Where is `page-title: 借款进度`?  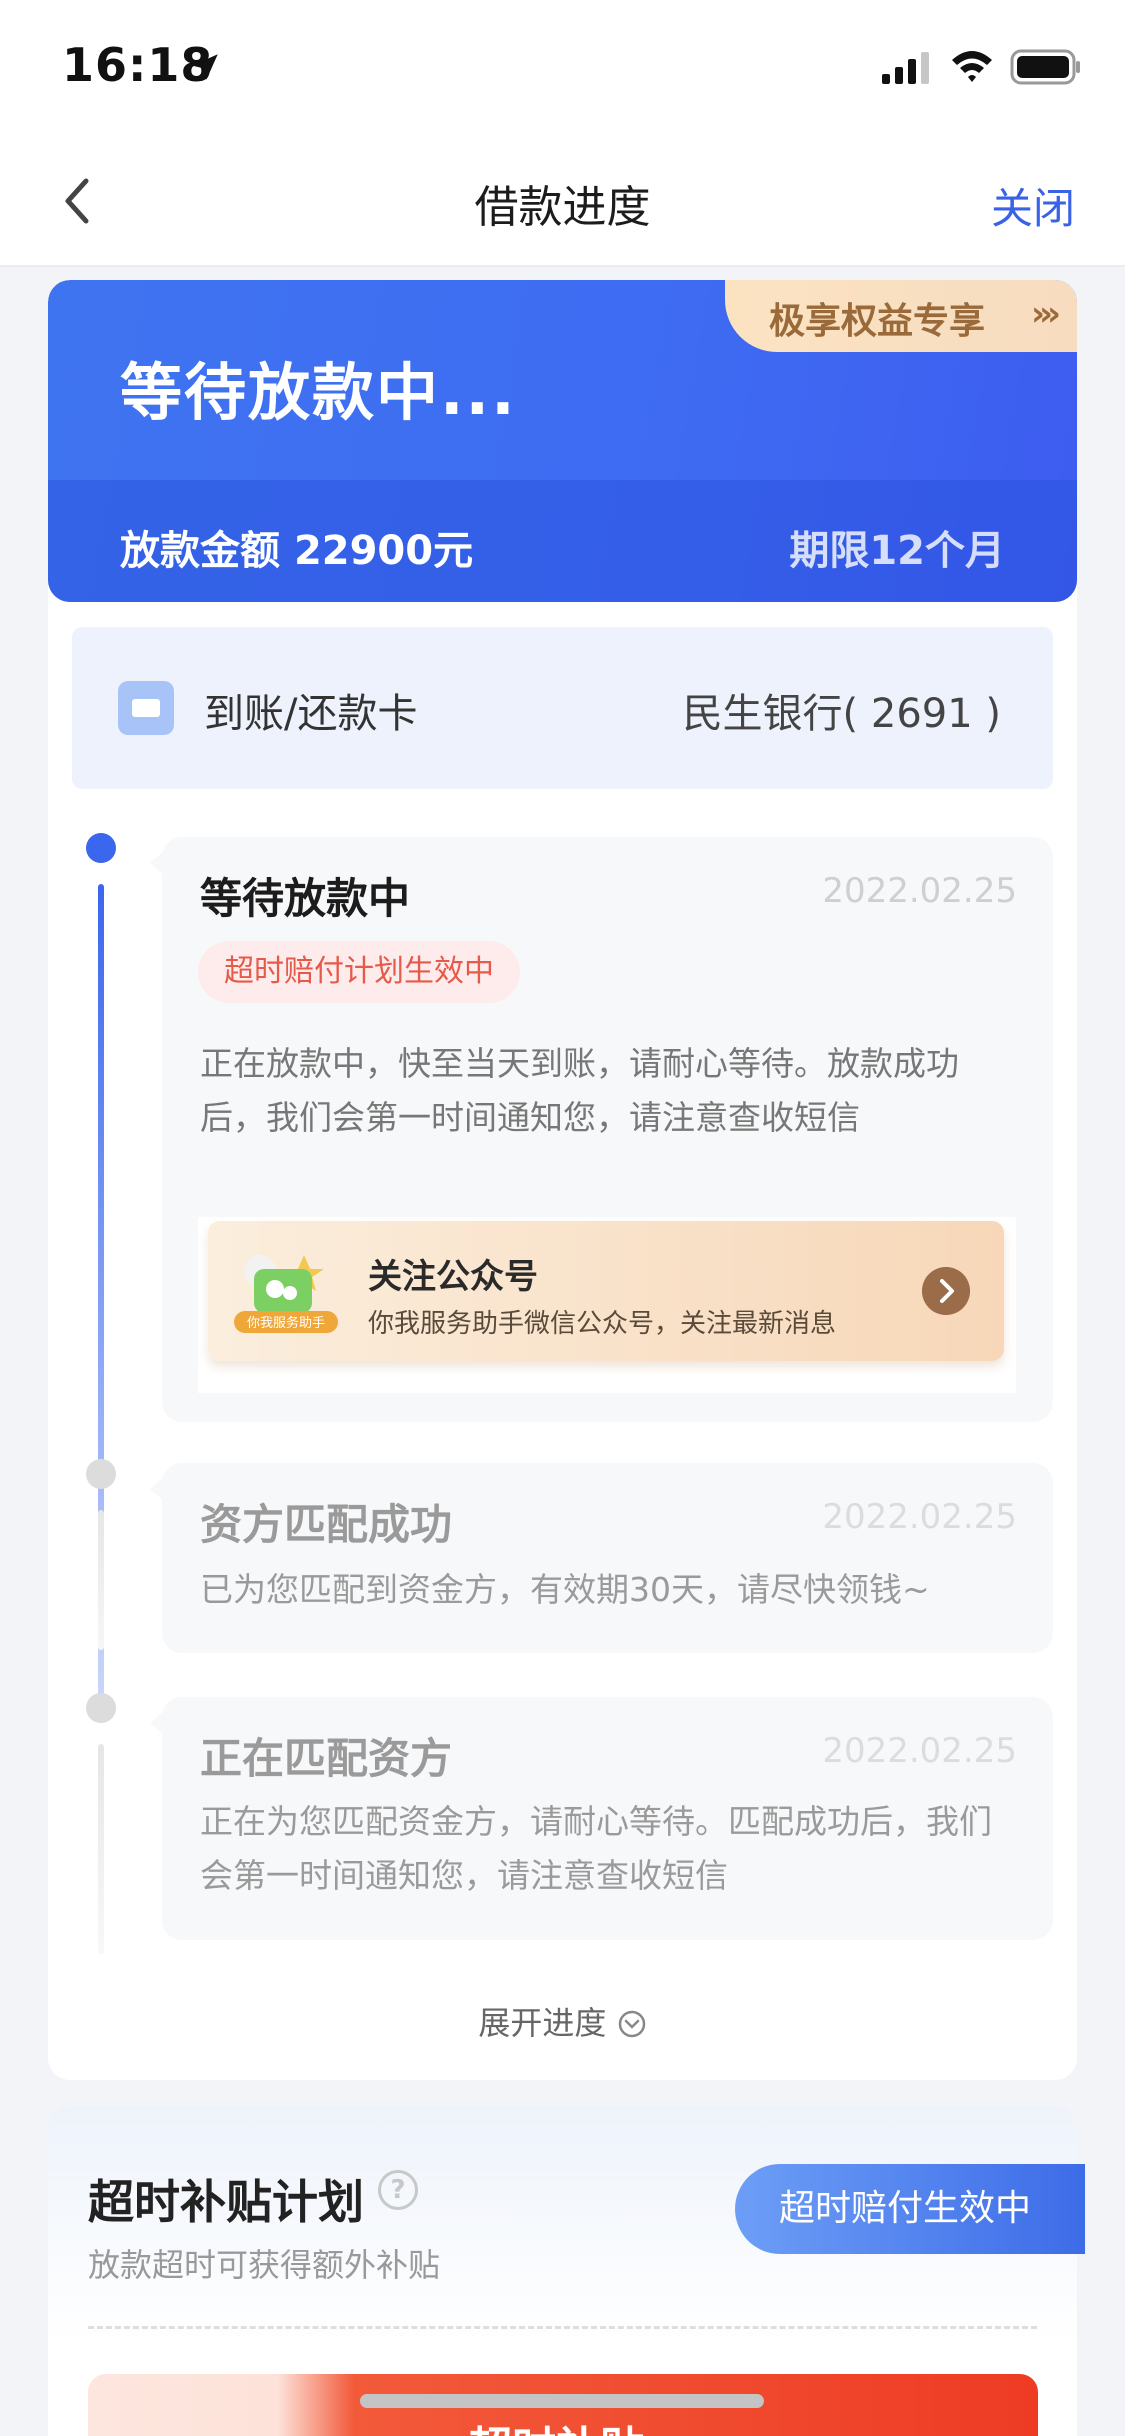 page-title: 借款进度 is located at coordinates (562, 207).